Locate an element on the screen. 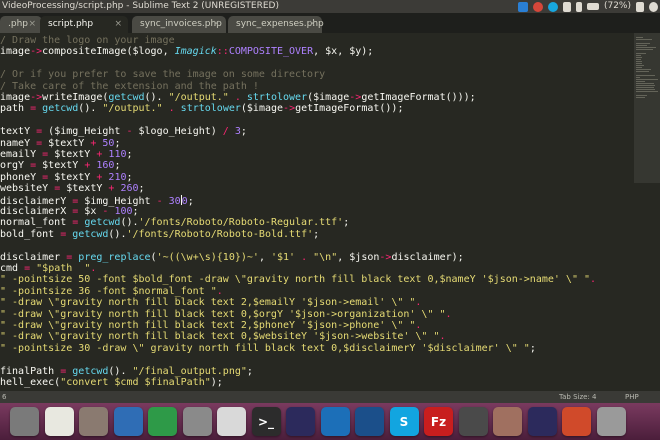 This screenshot has width=660, height=440. code-token: getImageFormat())); is located at coordinates (418, 97).